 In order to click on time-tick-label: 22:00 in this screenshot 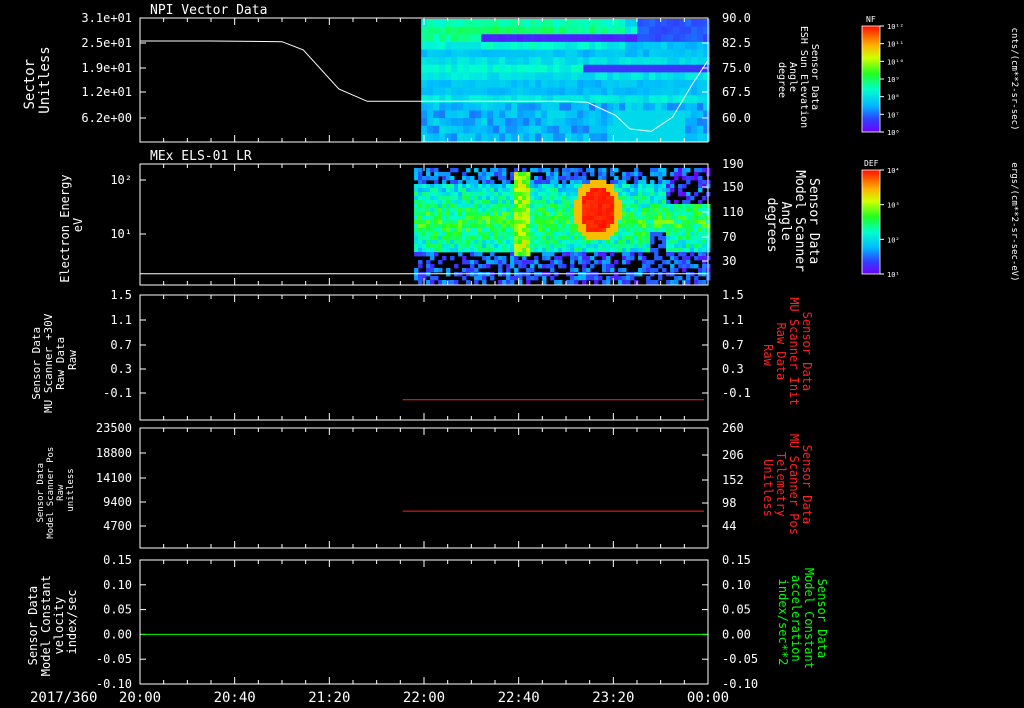, I will do `click(424, 698)`.